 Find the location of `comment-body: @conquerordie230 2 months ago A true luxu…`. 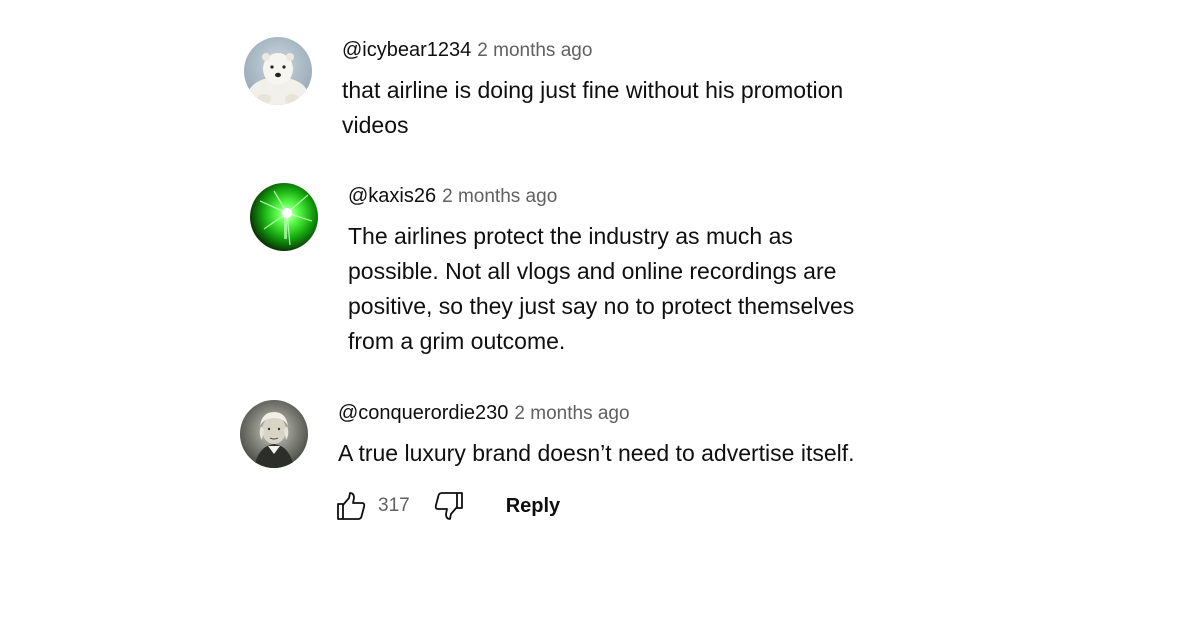

comment-body: @conquerordie230 2 months ago A true luxu… is located at coordinates (596, 461).